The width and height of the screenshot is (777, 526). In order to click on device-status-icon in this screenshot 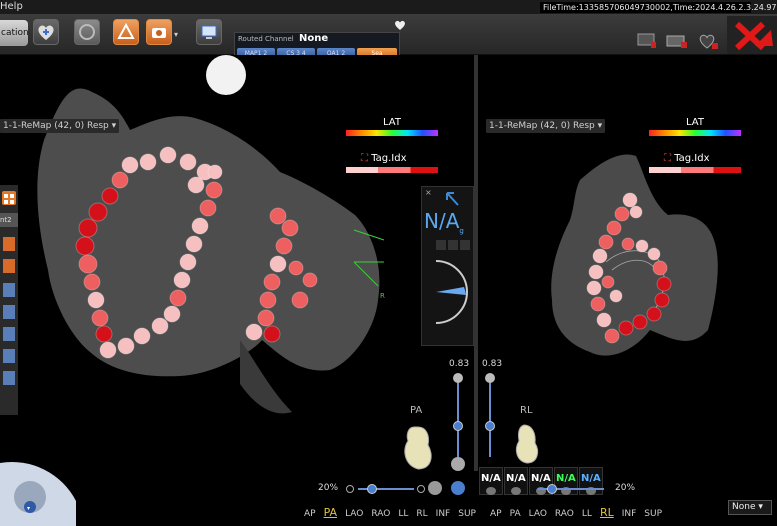, I will do `click(677, 43)`.